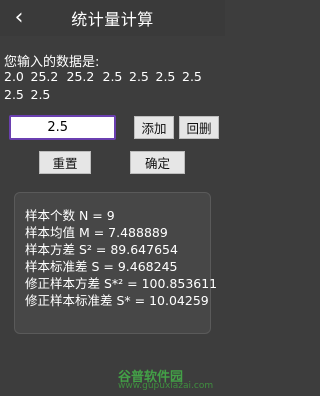 The height and width of the screenshot is (396, 320). What do you see at coordinates (96, 232) in the screenshot?
I see `result-mean: 样本均值 M = 7.488889` at bounding box center [96, 232].